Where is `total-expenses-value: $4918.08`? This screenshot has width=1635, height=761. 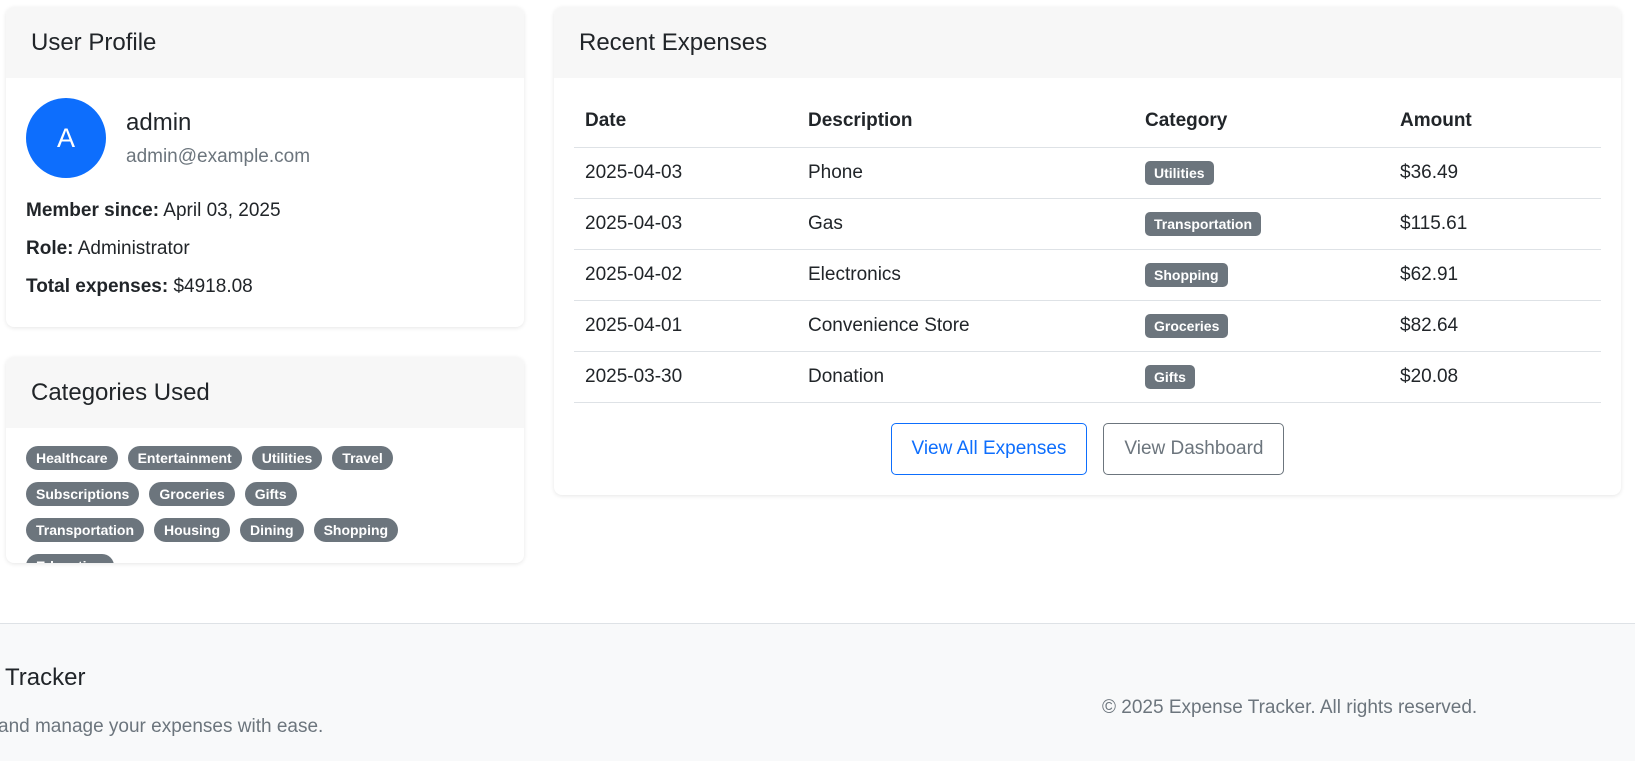 total-expenses-value: $4918.08 is located at coordinates (213, 286).